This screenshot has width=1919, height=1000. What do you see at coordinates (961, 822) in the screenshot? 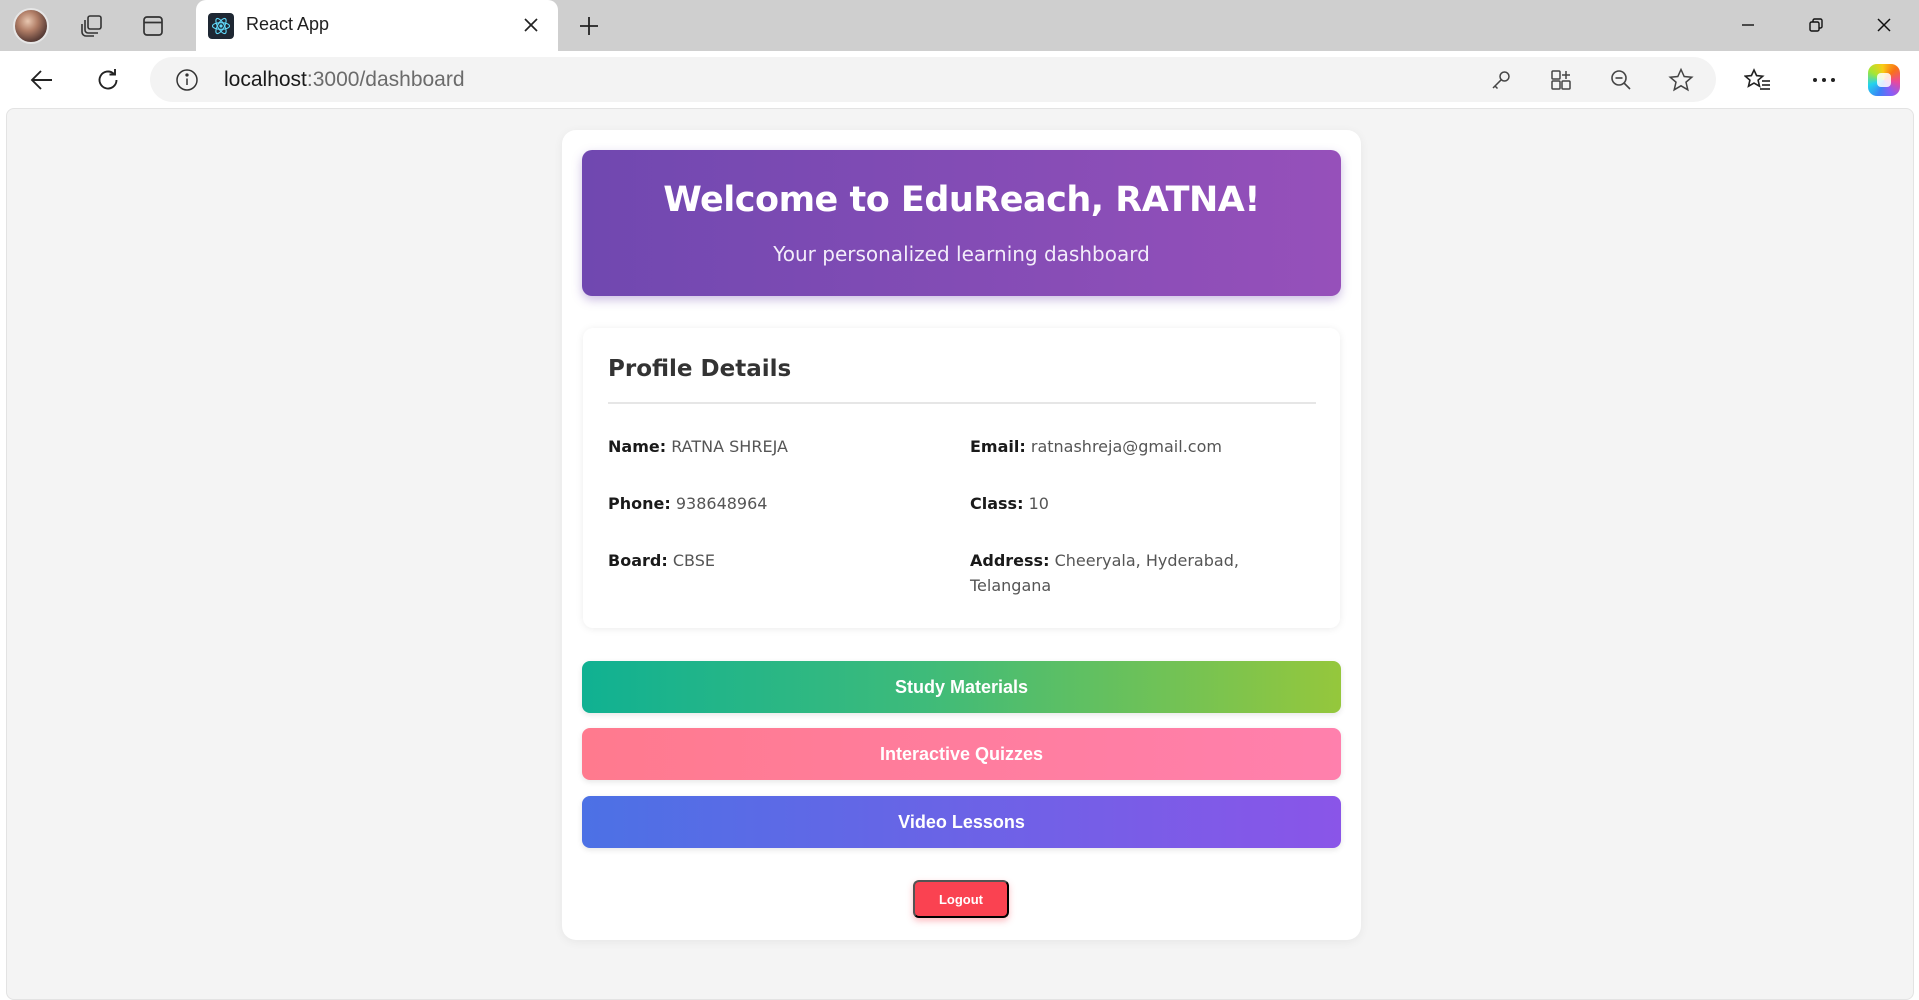
I see `video-lessons-button: Video Lessons` at bounding box center [961, 822].